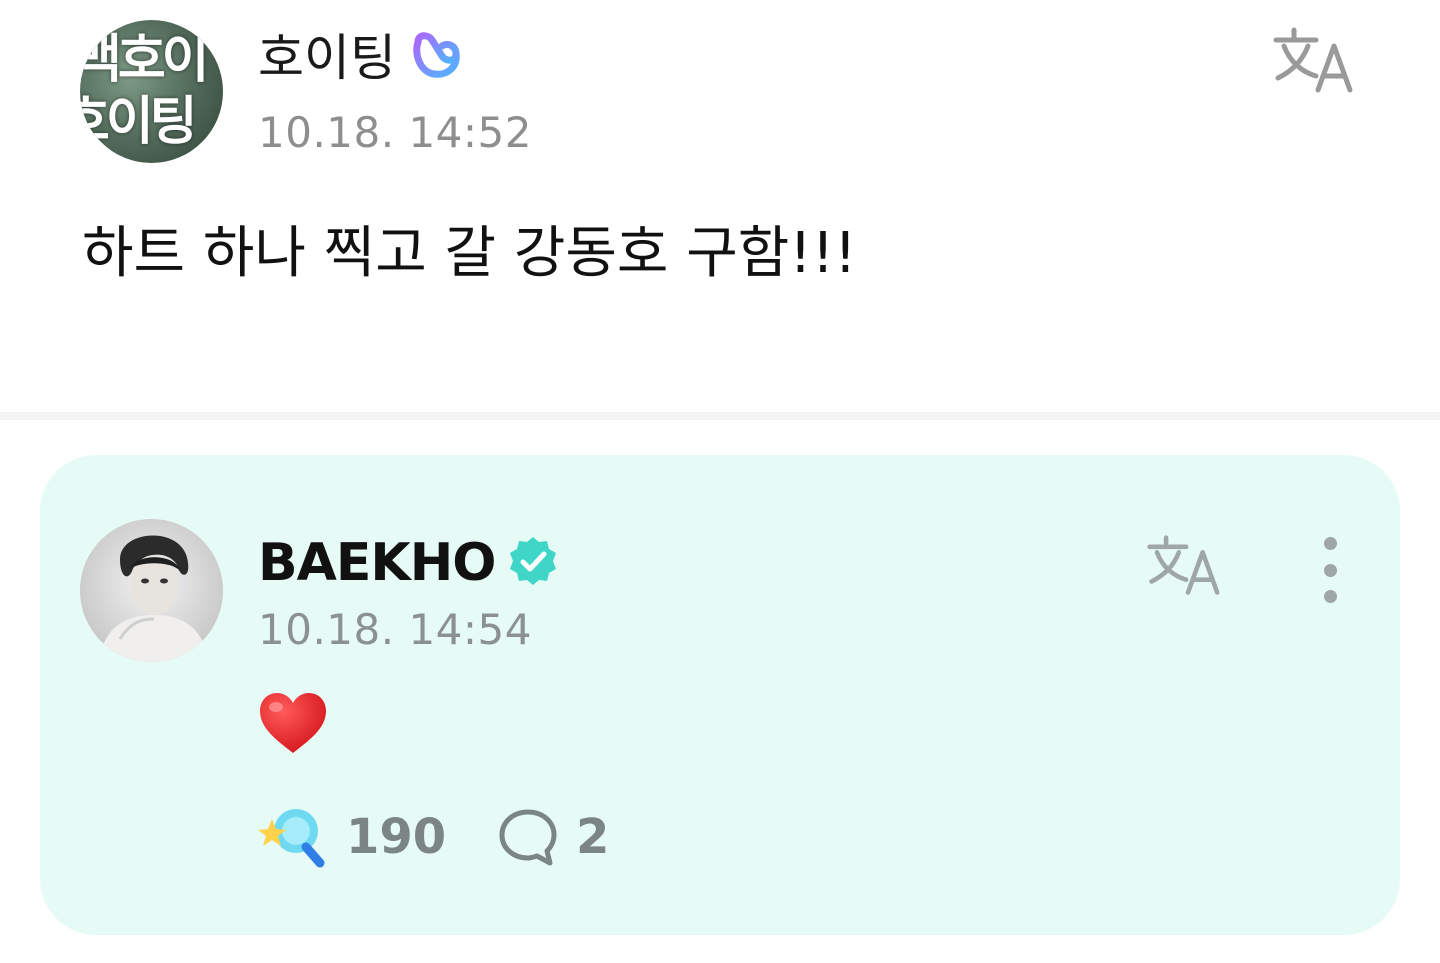 Image resolution: width=1440 pixels, height=963 pixels. Describe the element at coordinates (533, 563) in the screenshot. I see `verified-badge-icon` at that location.